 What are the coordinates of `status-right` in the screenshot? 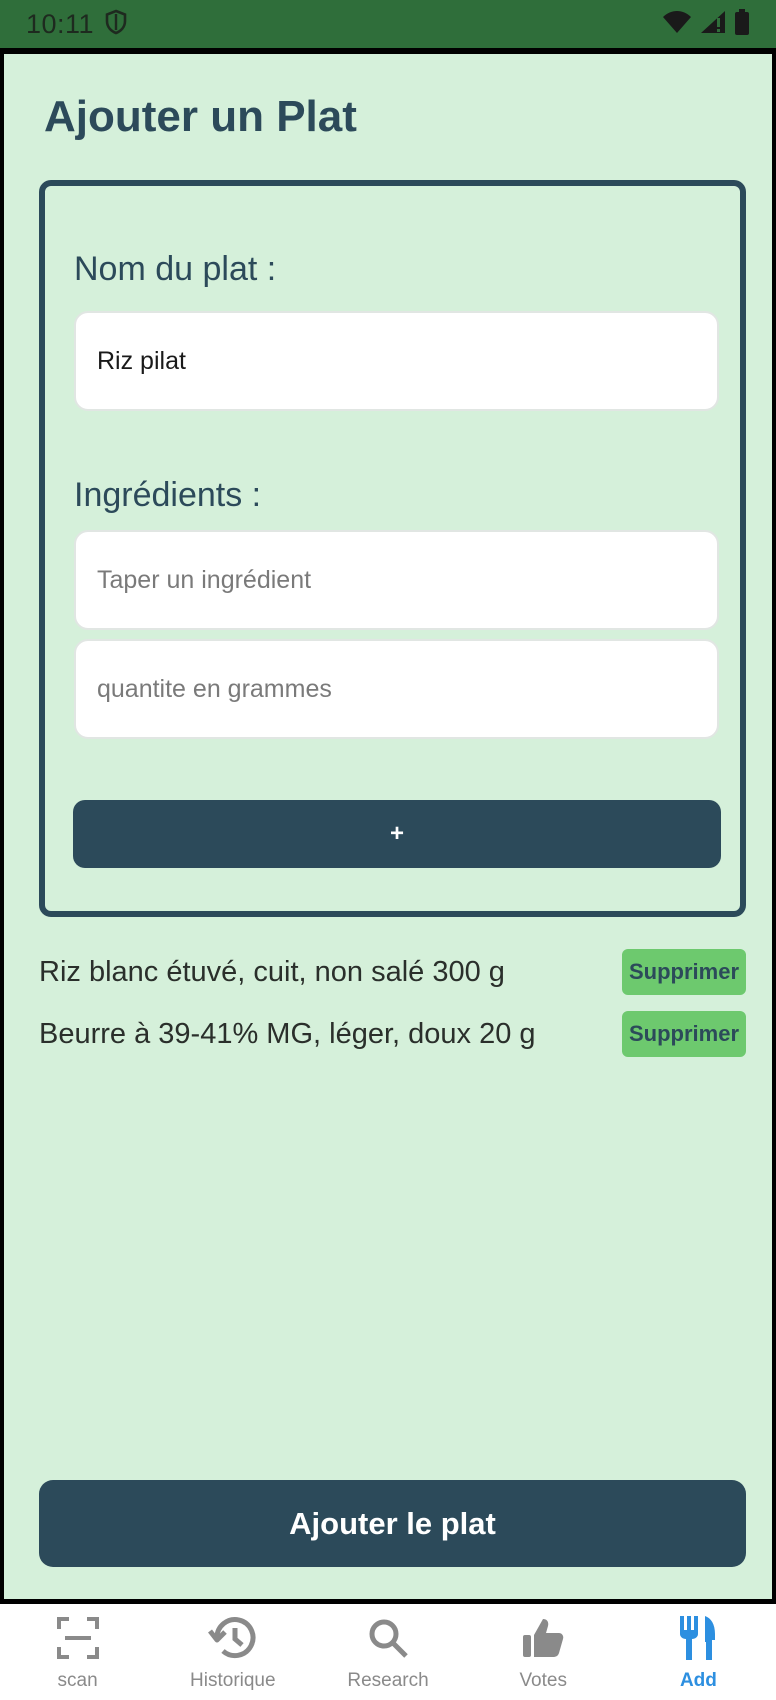 It's located at (706, 24).